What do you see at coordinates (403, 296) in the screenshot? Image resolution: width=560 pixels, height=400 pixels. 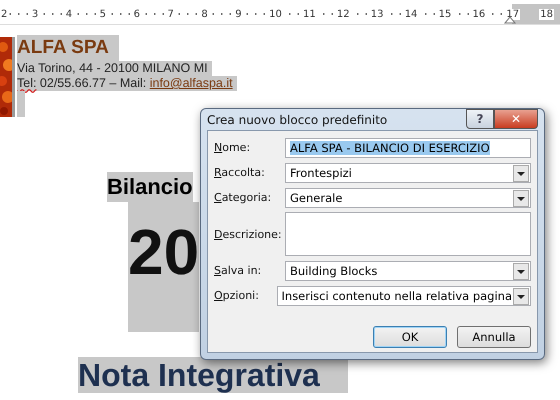 I see `dropdown: Inserisci contenuto nella relativa pagina` at bounding box center [403, 296].